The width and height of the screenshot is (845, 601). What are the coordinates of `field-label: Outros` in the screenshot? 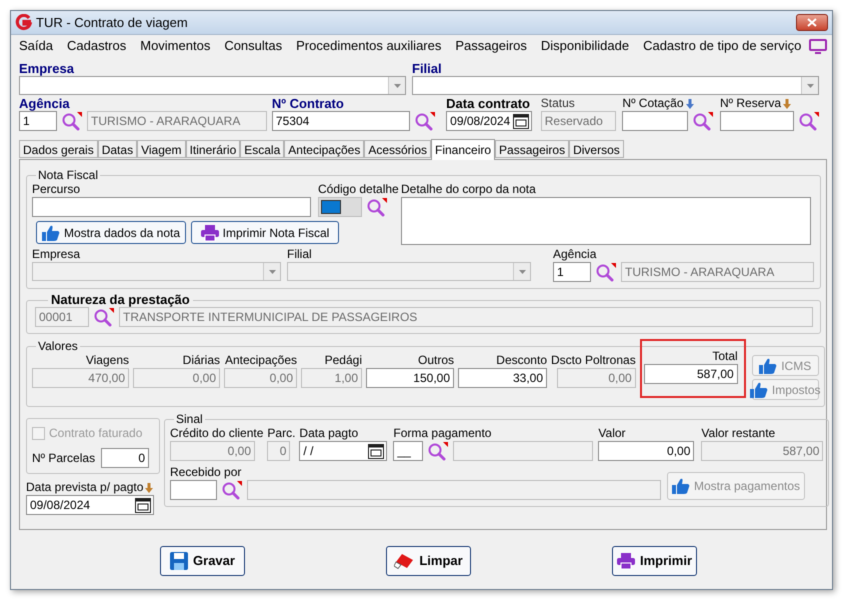 It's located at (436, 360).